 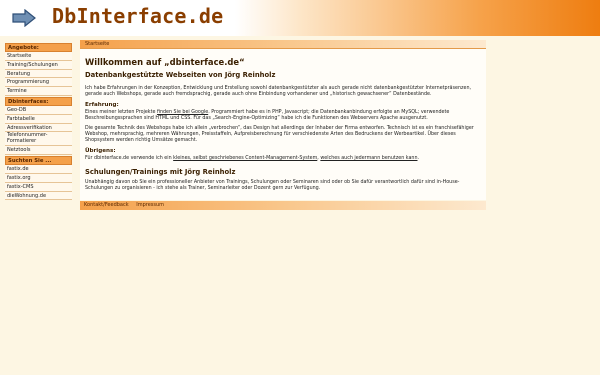 What do you see at coordinates (100, 151) in the screenshot?
I see `more-heading: Übrigens:` at bounding box center [100, 151].